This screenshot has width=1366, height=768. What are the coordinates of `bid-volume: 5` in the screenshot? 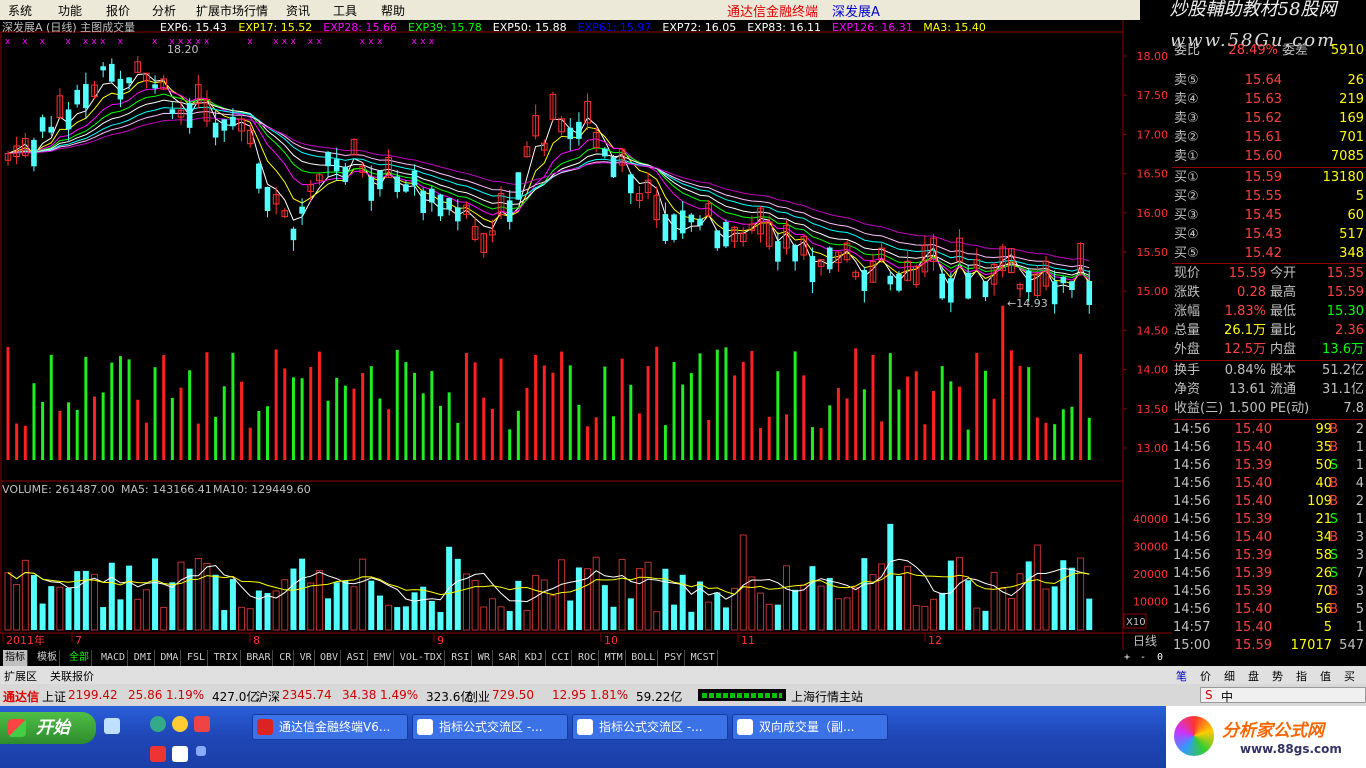 It's located at (1359, 196).